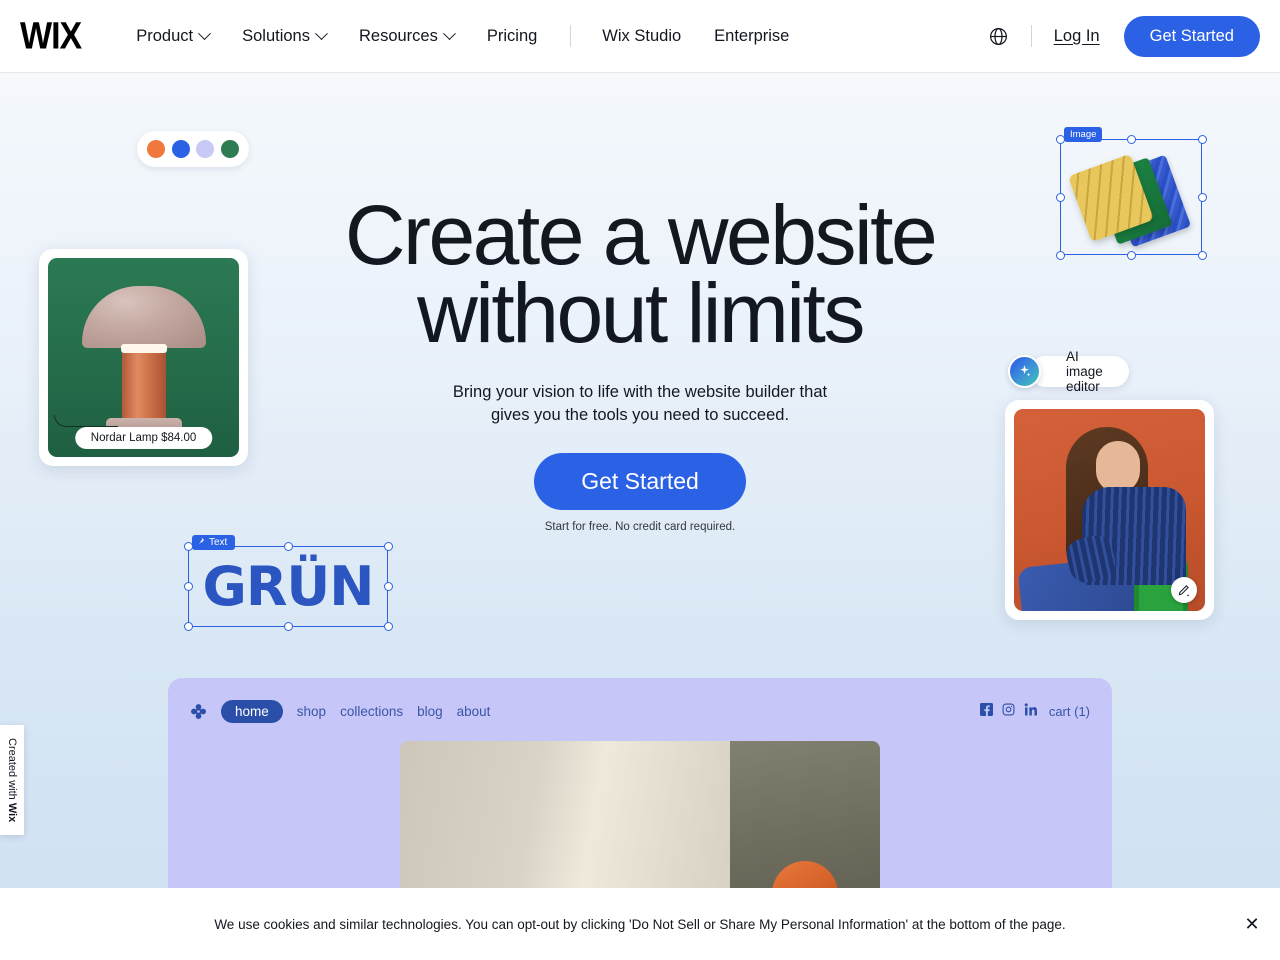 Image resolution: width=1280 pixels, height=960 pixels. What do you see at coordinates (193, 149) in the screenshot?
I see `color-palette-widget` at bounding box center [193, 149].